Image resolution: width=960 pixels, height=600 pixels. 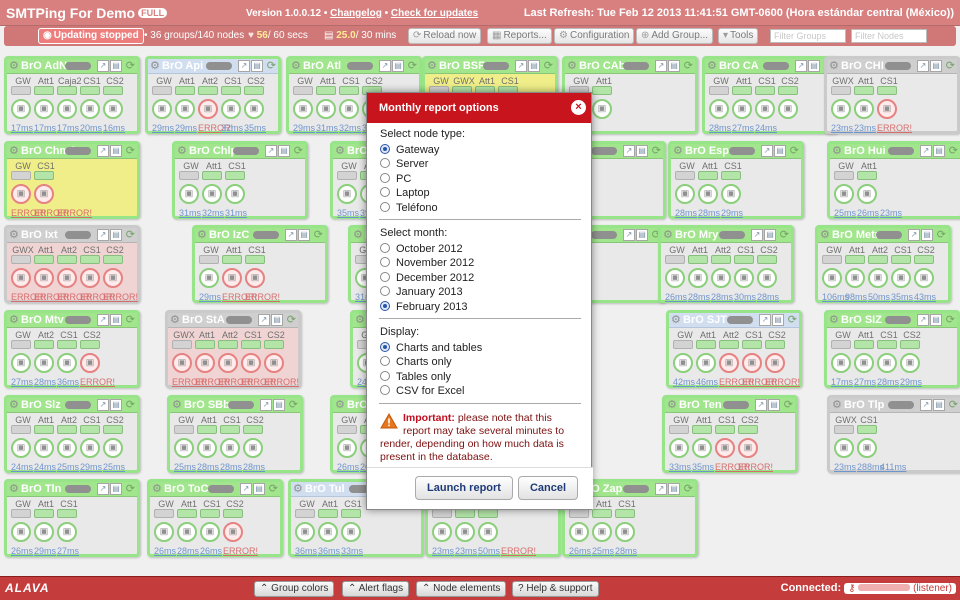 What do you see at coordinates (485, 292) in the screenshot?
I see `month-option: January 2013` at bounding box center [485, 292].